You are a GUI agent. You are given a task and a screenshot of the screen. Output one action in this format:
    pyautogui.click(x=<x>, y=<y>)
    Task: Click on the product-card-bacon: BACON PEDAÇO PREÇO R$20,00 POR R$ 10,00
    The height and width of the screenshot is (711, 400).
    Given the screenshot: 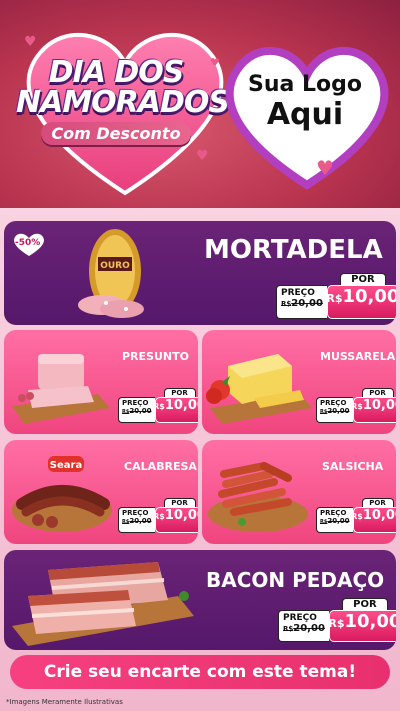 What is the action you would take?
    pyautogui.click(x=200, y=600)
    